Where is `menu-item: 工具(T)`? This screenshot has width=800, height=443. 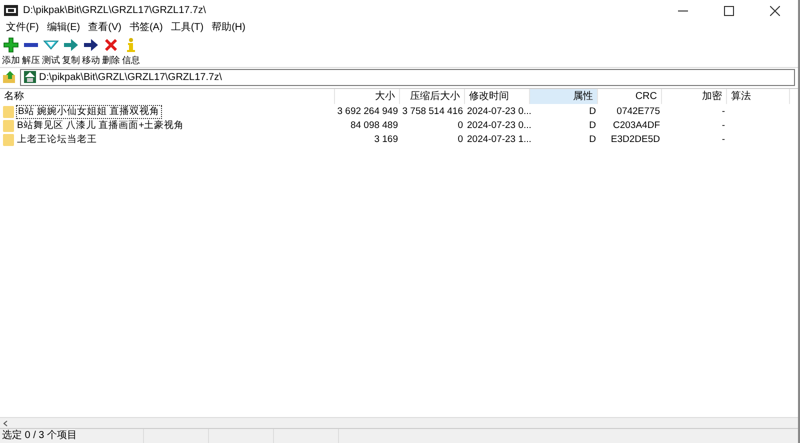 menu-item: 工具(T) is located at coordinates (187, 27).